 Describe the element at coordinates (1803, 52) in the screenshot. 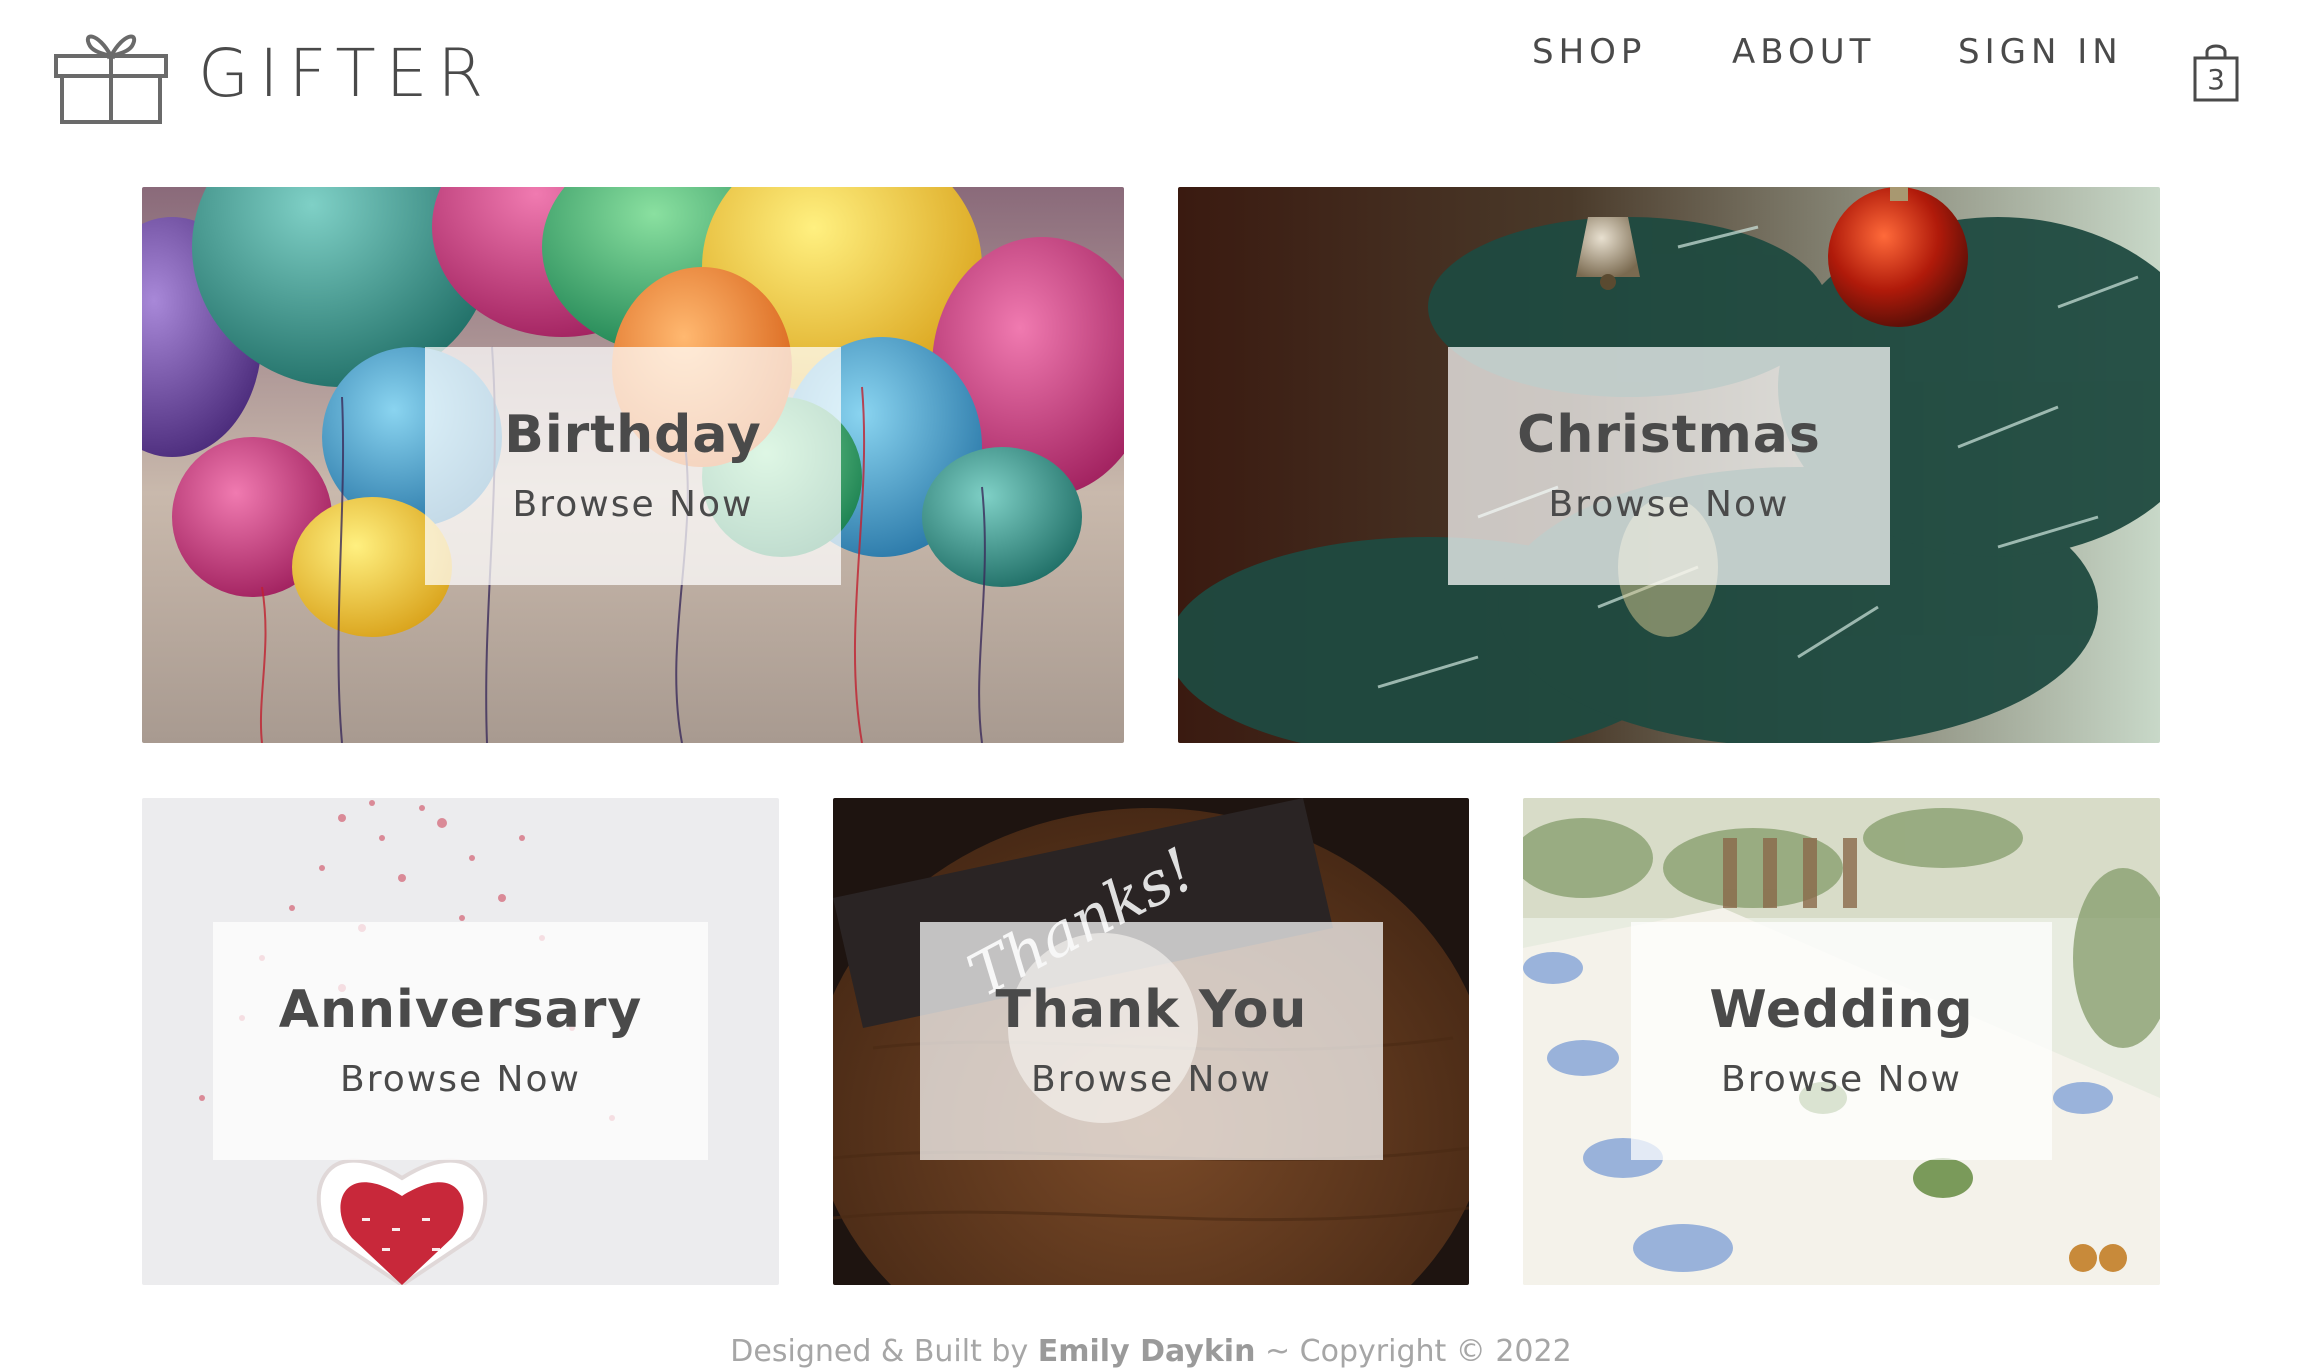

I see `nav-about-link: ABOUT` at that location.